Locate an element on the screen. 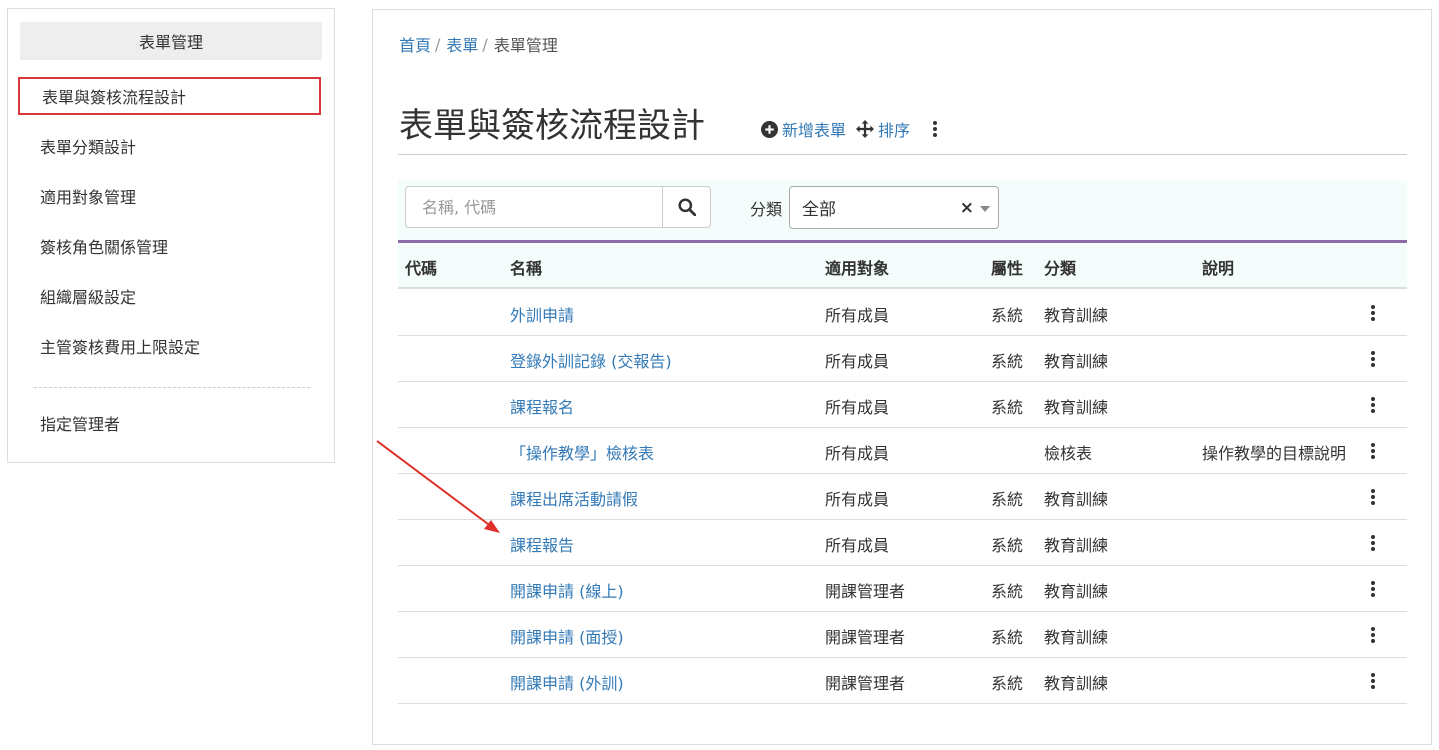 This screenshot has height=750, width=1439. sort-button: 排序 is located at coordinates (883, 129).